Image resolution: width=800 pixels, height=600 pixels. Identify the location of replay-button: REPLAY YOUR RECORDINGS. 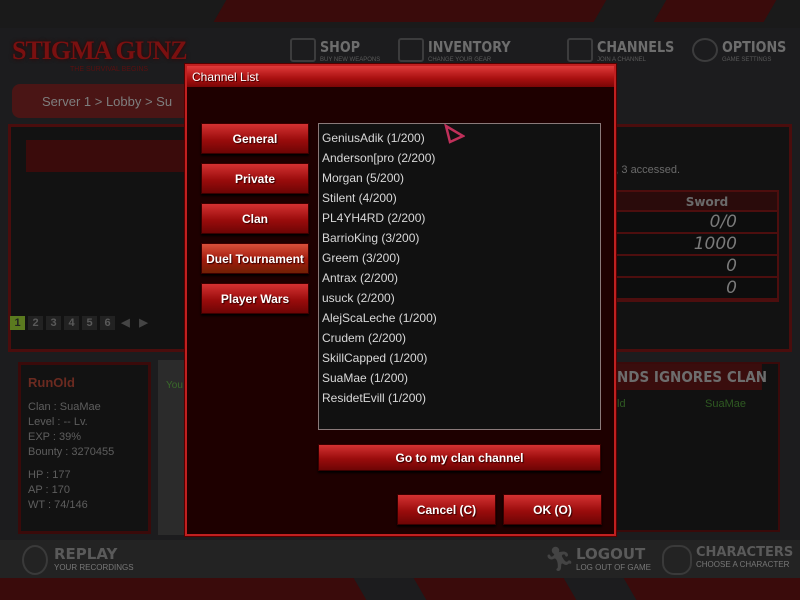
(78, 560).